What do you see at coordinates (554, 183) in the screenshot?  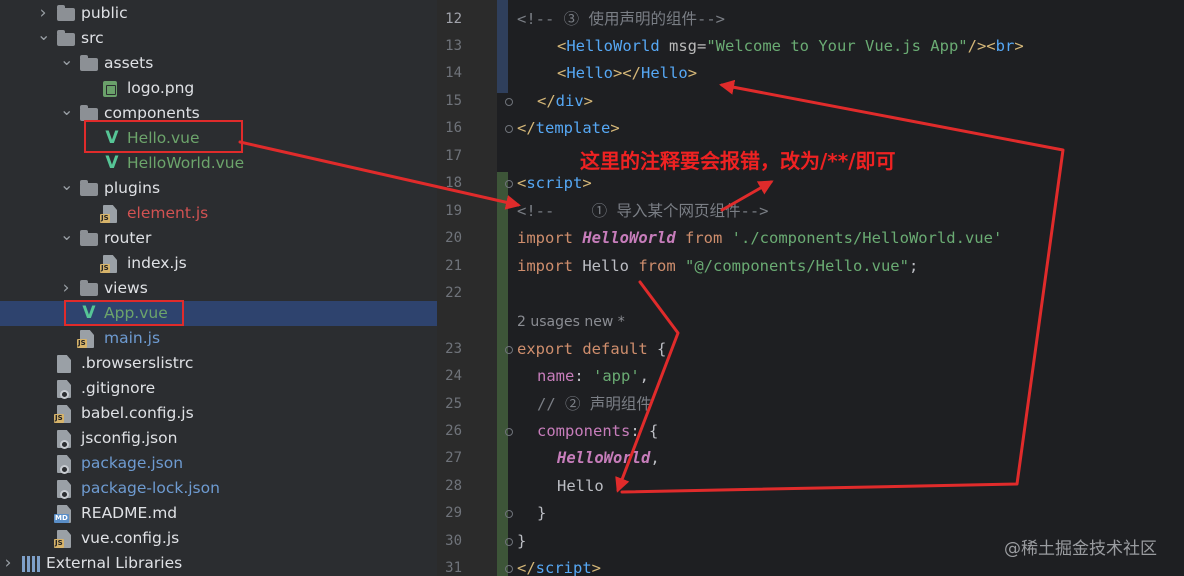 I see `code-line: <script>` at bounding box center [554, 183].